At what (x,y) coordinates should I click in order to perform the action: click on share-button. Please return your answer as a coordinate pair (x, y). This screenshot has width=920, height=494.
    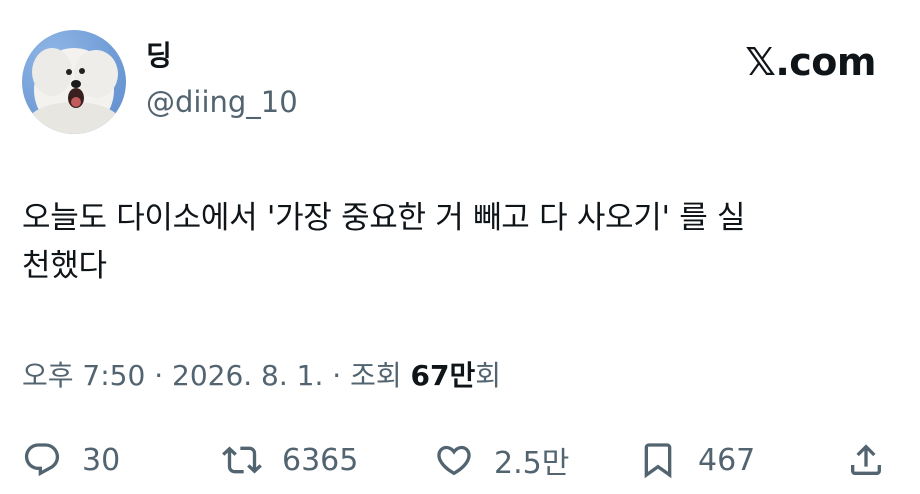
    Looking at the image, I should click on (866, 460).